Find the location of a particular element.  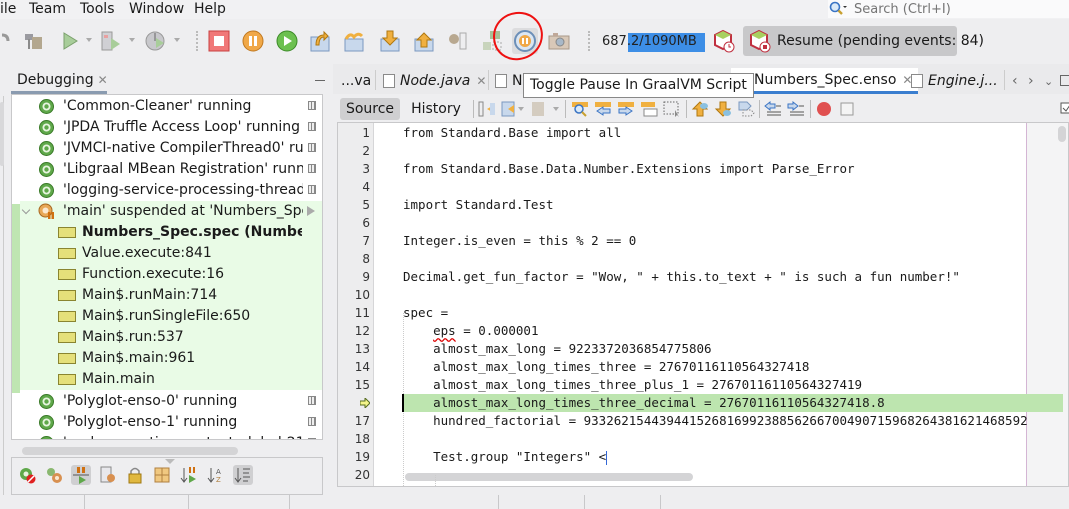

left-edge-scrollbar is located at coordinates (2, 134).